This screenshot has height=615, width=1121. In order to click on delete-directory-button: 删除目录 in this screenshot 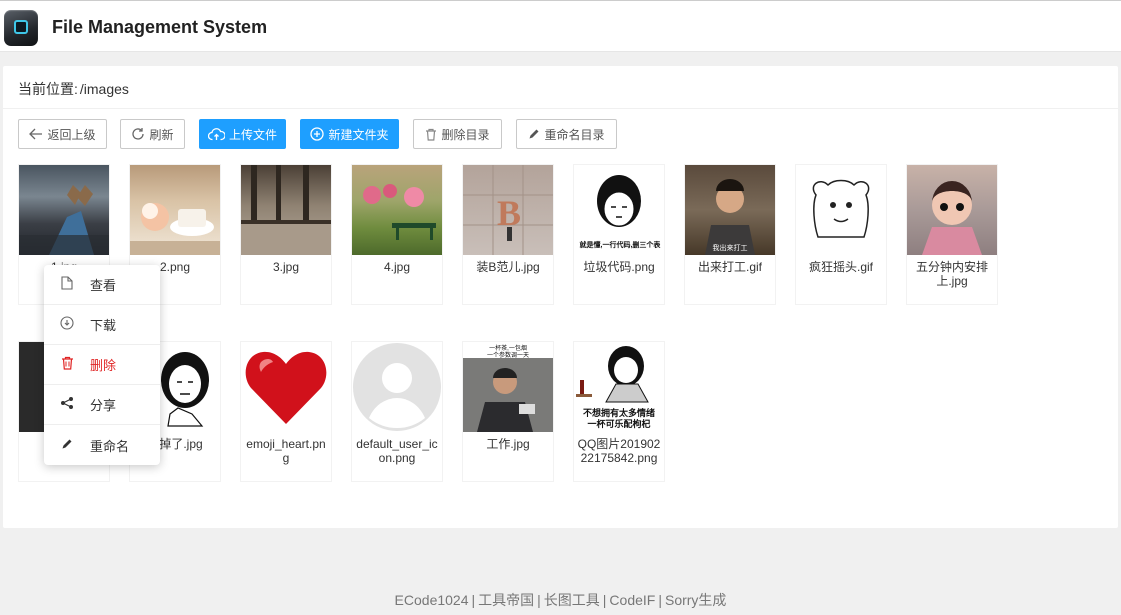, I will do `click(457, 134)`.